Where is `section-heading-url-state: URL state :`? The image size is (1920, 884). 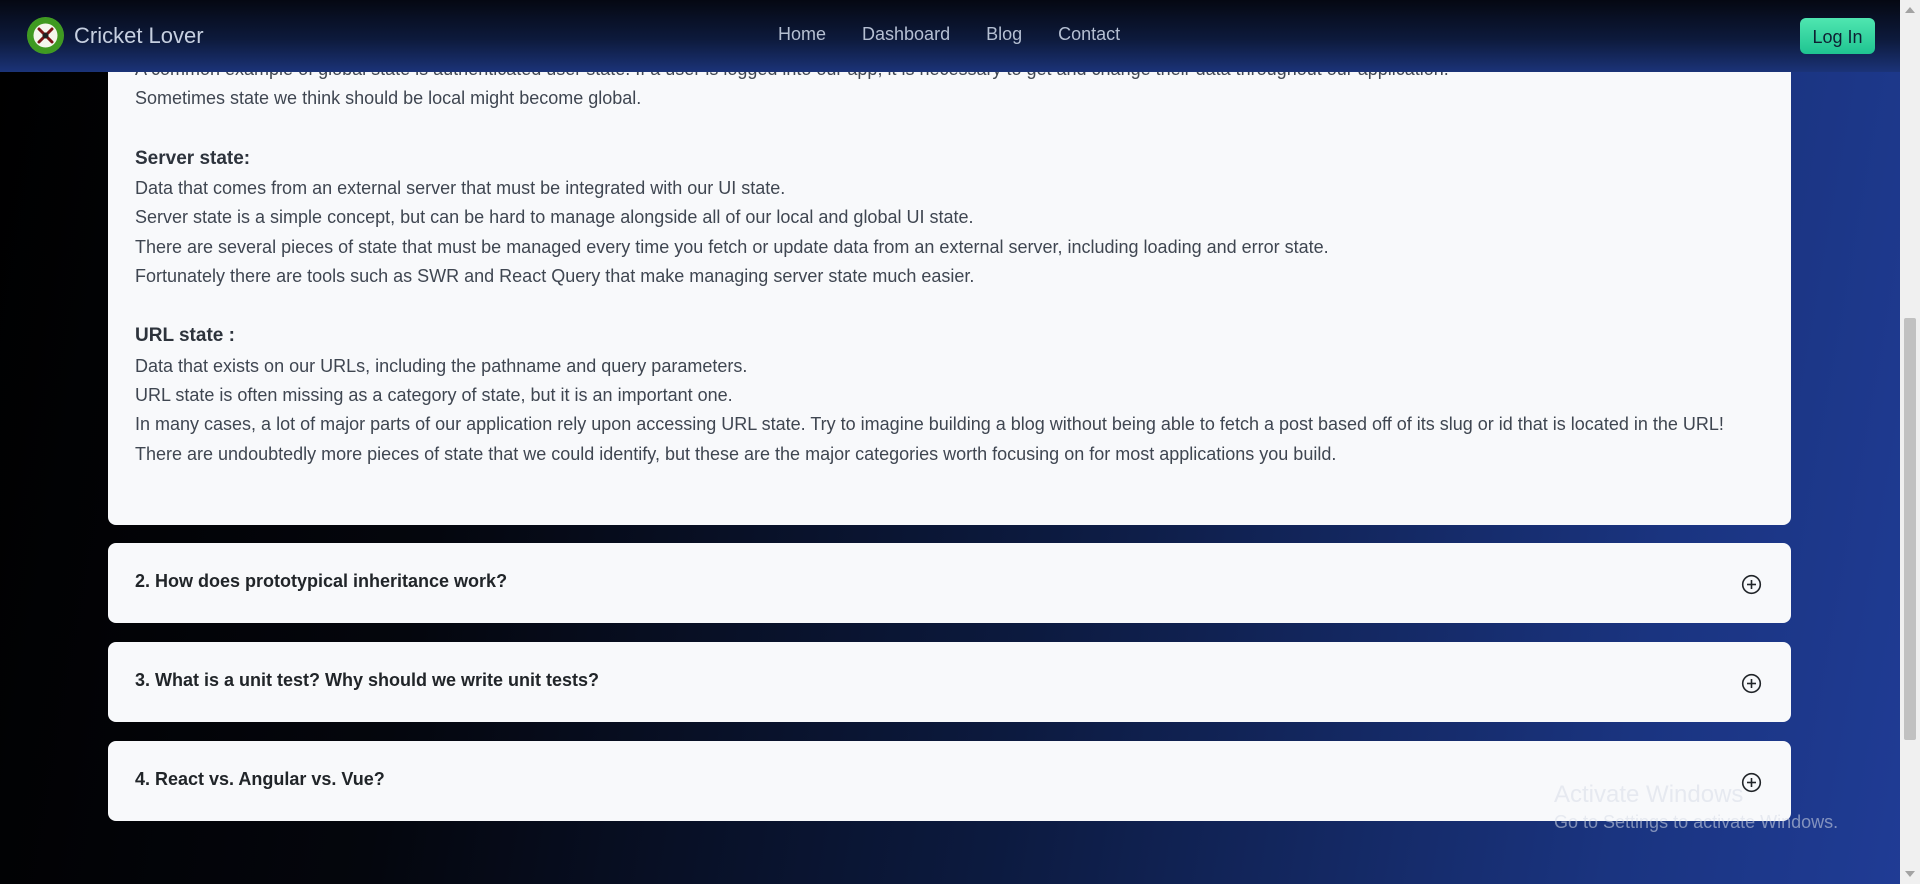
section-heading-url-state: URL state : is located at coordinates (185, 335).